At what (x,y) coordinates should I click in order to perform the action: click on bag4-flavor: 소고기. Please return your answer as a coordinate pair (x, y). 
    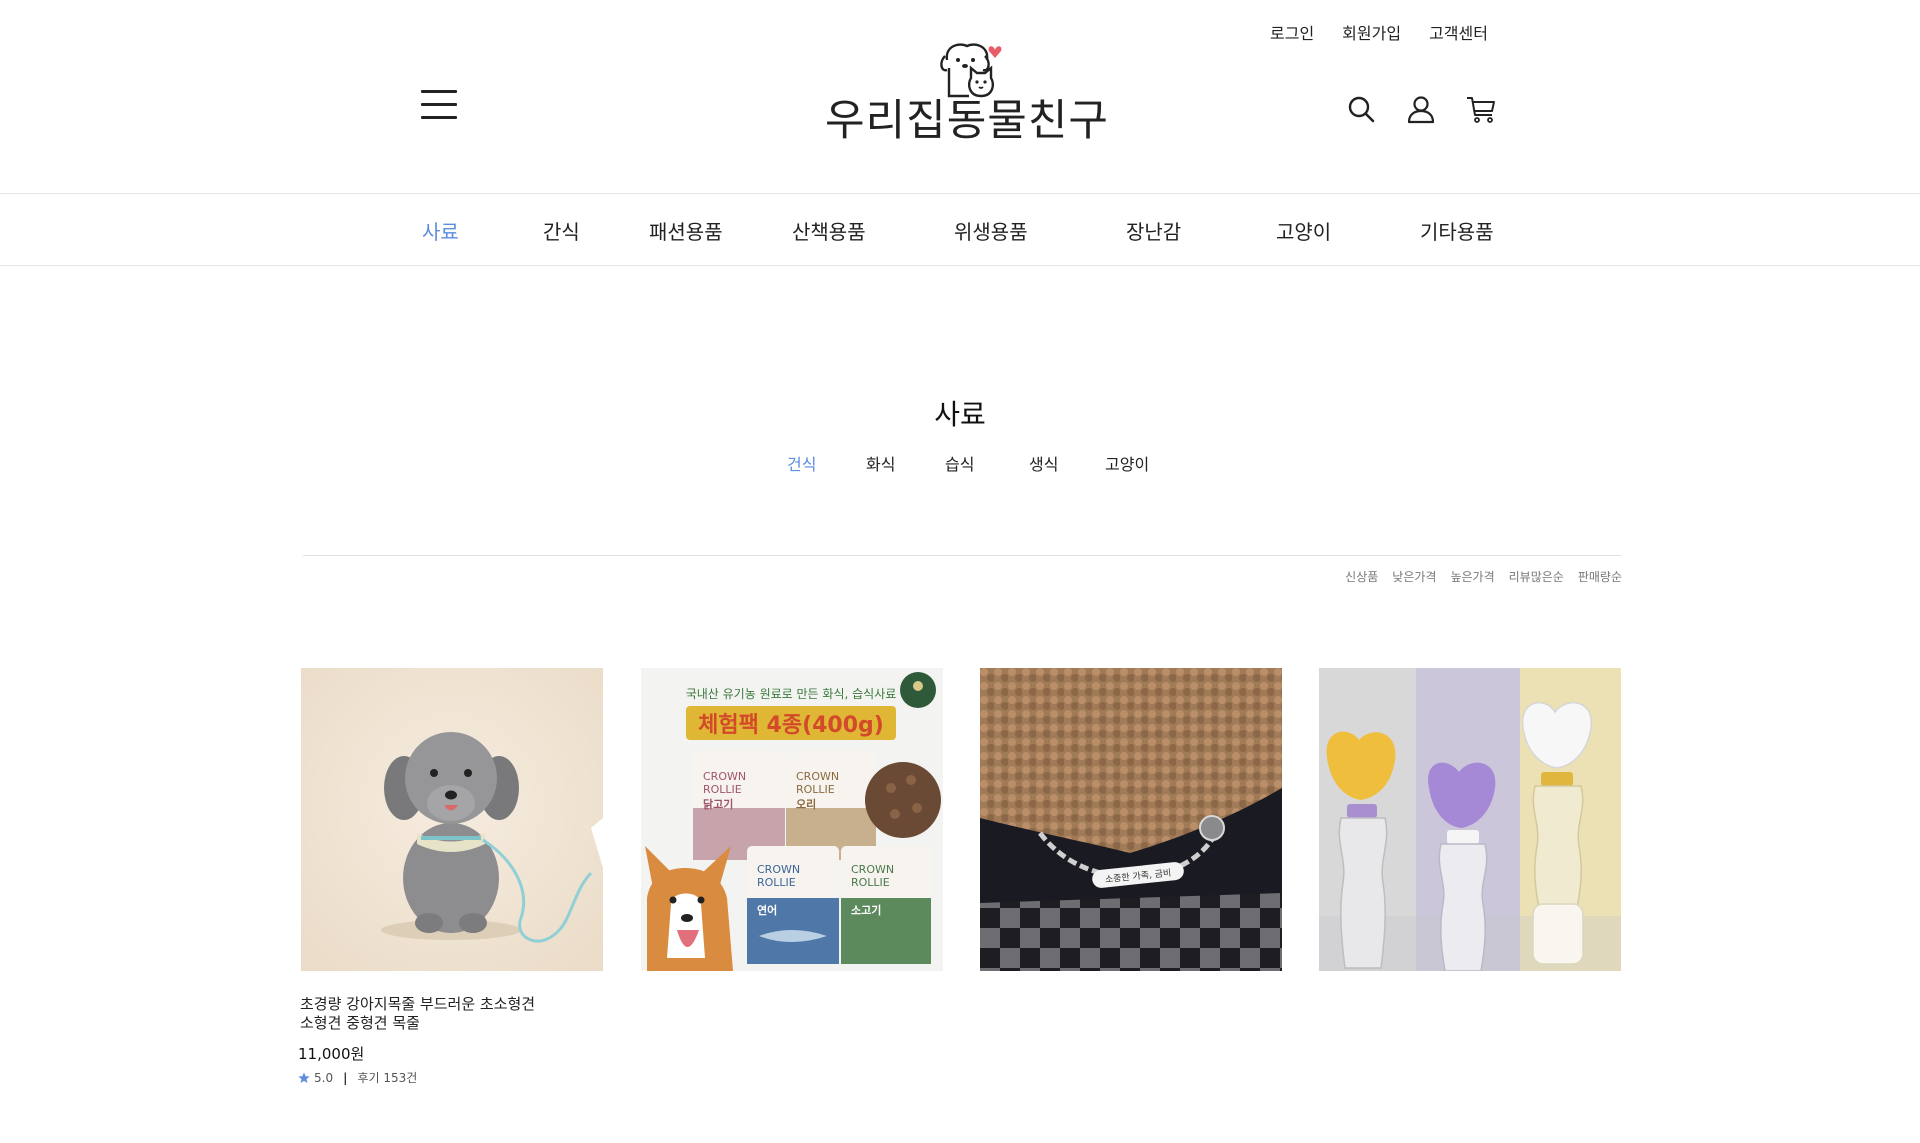
    Looking at the image, I should click on (866, 910).